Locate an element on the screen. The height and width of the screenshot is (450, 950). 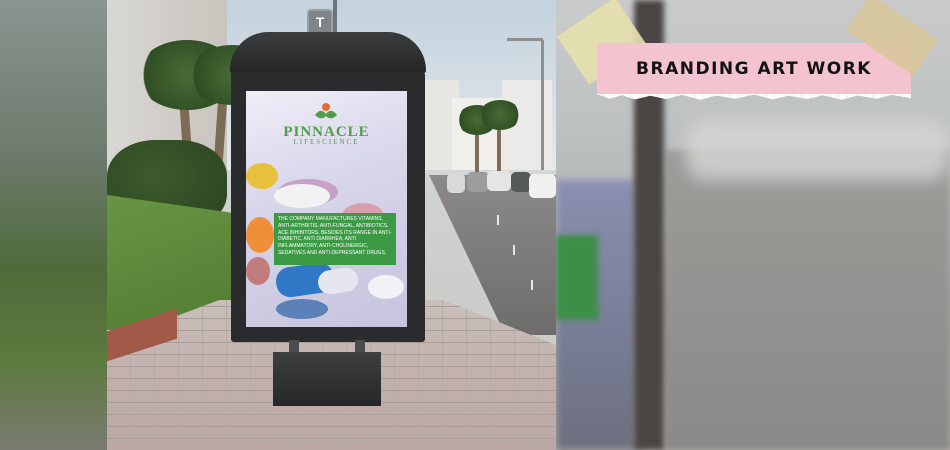
parked-cars is located at coordinates (490, 183).